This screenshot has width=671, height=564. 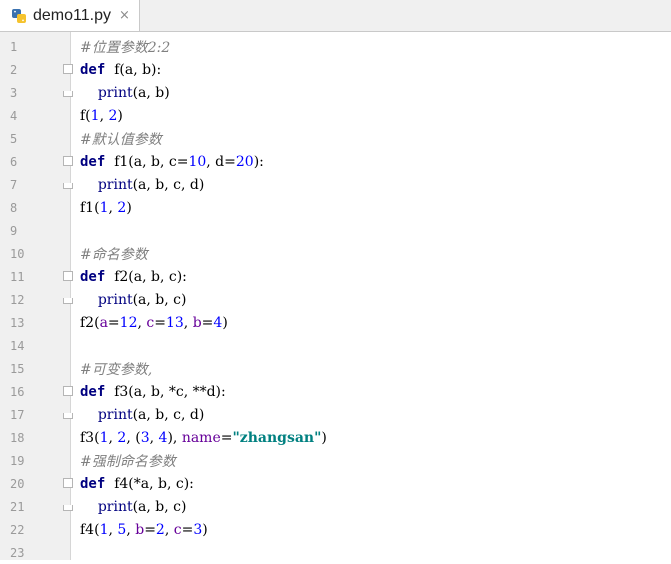 I want to click on code-token: f3(a, b, *c, **d):, so click(x=165, y=391).